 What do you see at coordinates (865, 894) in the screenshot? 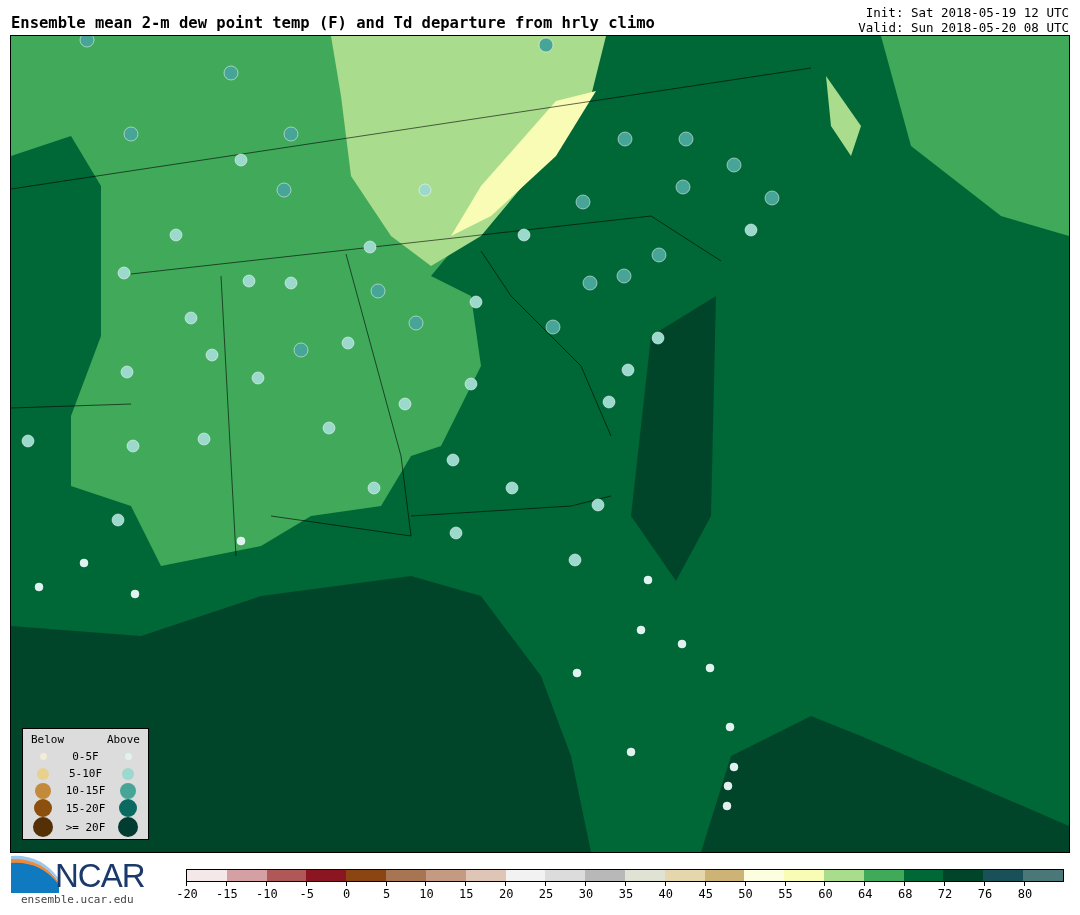
I see `colorbar-tick-label: 64` at bounding box center [865, 894].